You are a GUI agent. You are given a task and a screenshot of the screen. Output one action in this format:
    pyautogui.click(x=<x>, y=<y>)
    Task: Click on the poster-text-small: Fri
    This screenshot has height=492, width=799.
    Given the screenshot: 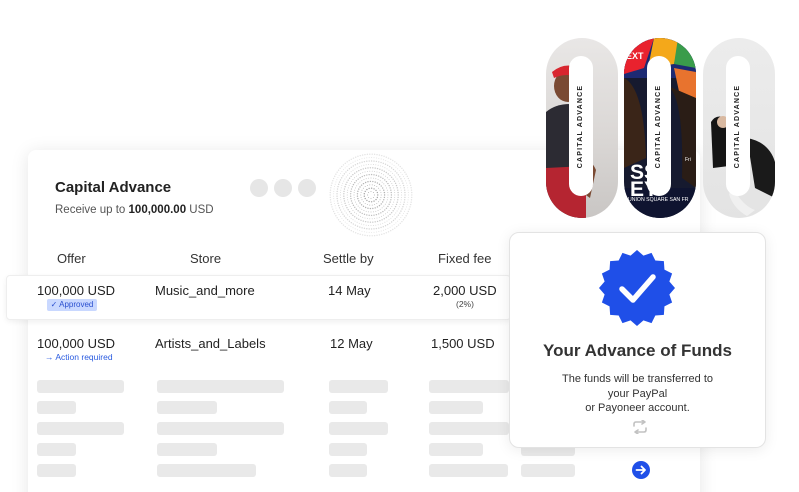 What is the action you would take?
    pyautogui.click(x=688, y=160)
    